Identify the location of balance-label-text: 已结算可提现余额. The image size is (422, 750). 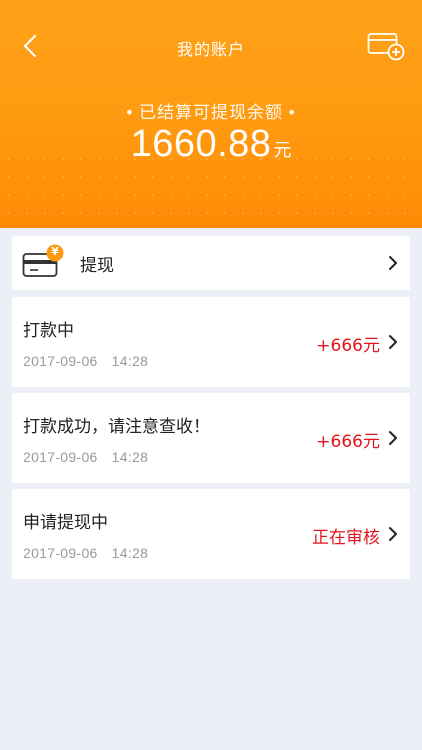
(211, 113).